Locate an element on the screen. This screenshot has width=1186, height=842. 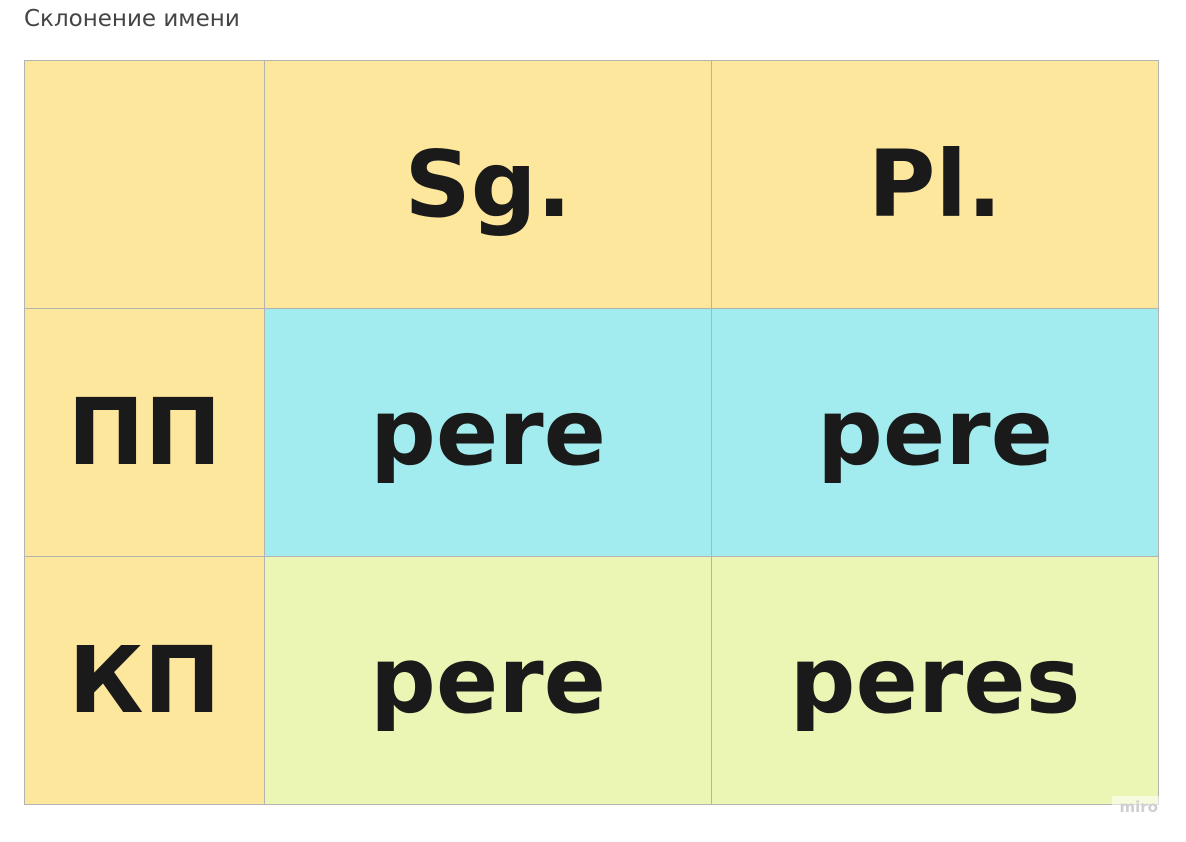
cell-pp-plural: pere is located at coordinates (935, 432).